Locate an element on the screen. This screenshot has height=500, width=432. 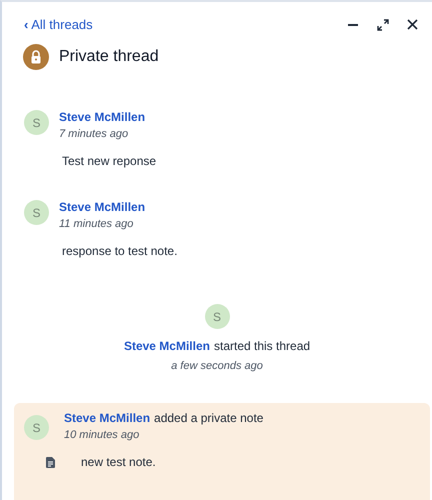
close-icon is located at coordinates (412, 24).